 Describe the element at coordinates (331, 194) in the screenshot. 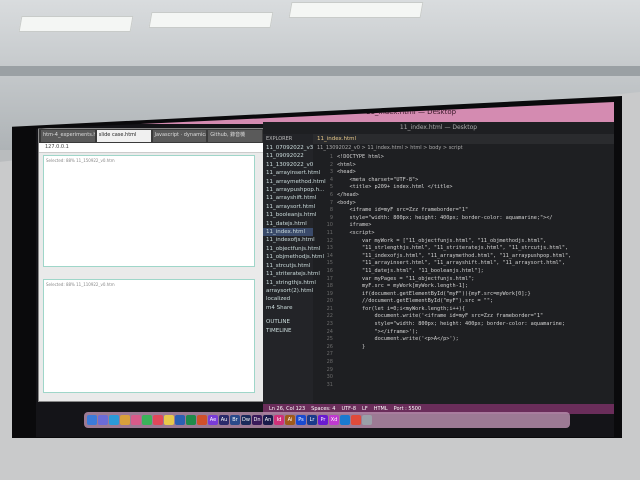

I see `line-number: 6` at that location.